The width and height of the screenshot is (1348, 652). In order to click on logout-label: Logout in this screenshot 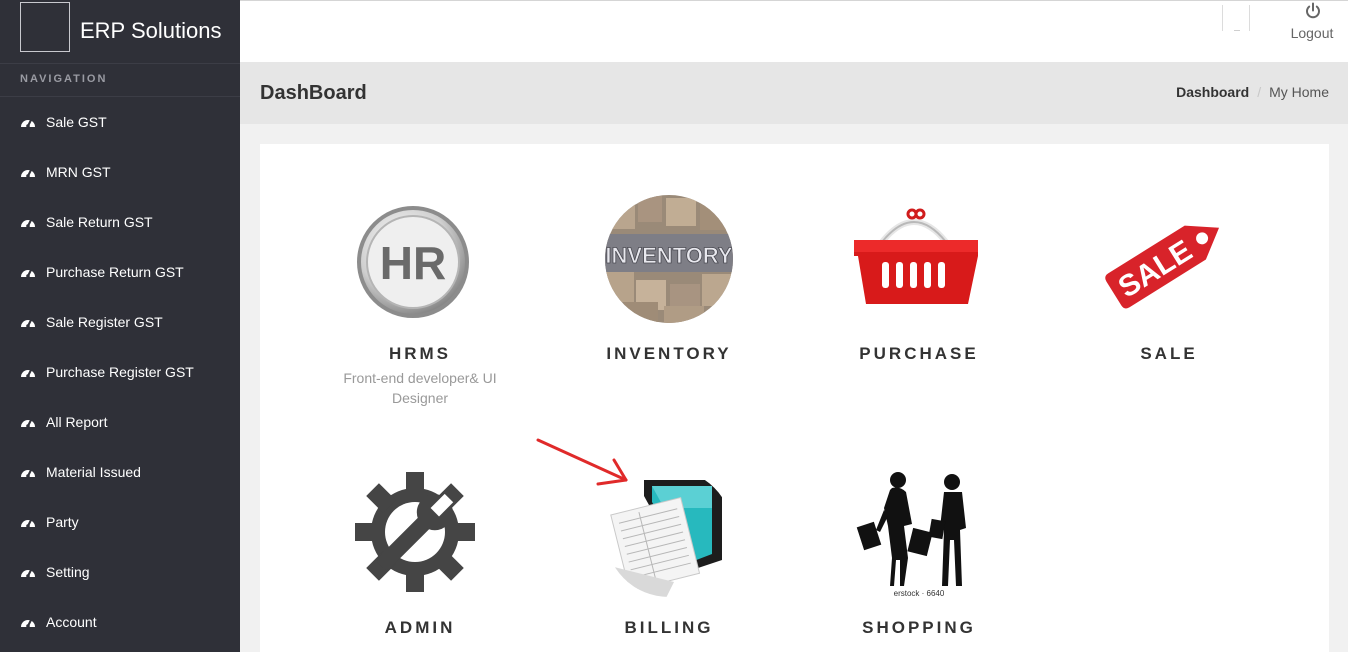, I will do `click(1312, 33)`.